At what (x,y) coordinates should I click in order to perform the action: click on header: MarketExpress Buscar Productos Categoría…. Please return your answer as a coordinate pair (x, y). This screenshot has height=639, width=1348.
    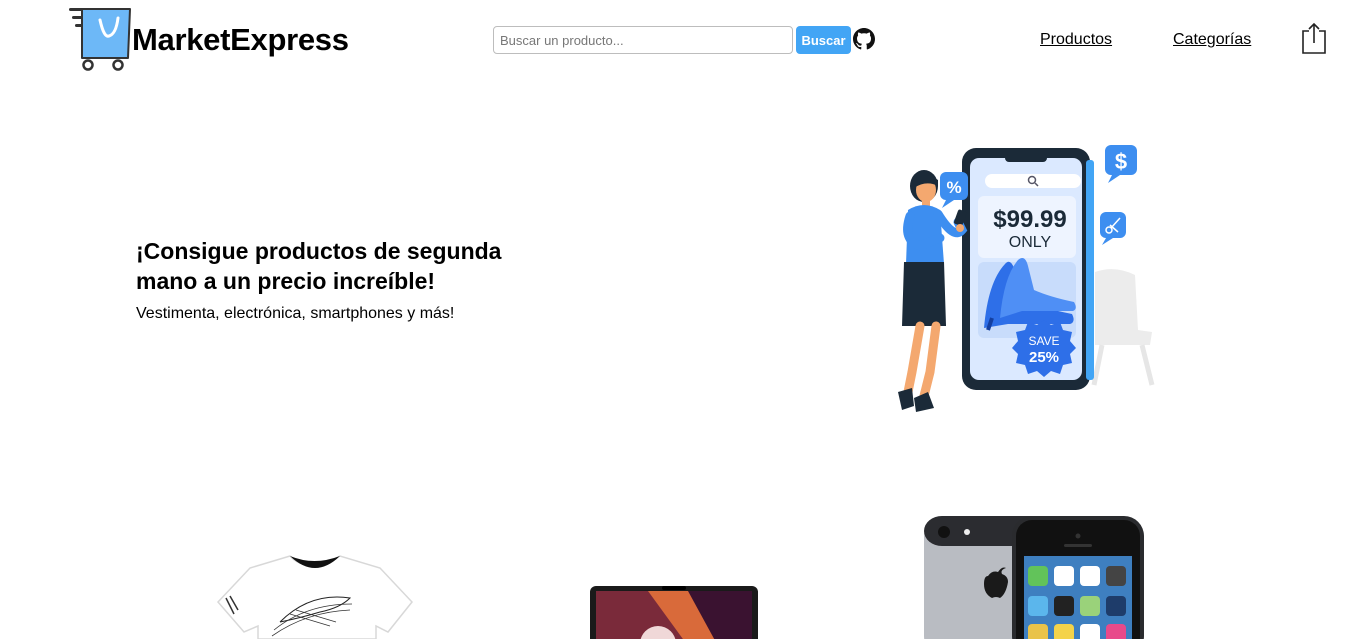
    Looking at the image, I should click on (674, 40).